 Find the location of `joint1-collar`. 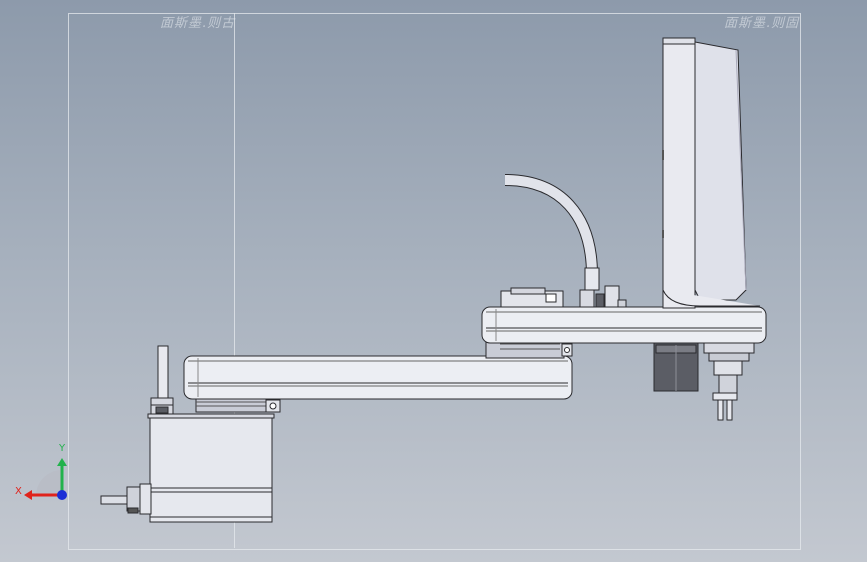

joint1-collar is located at coordinates (238, 405).